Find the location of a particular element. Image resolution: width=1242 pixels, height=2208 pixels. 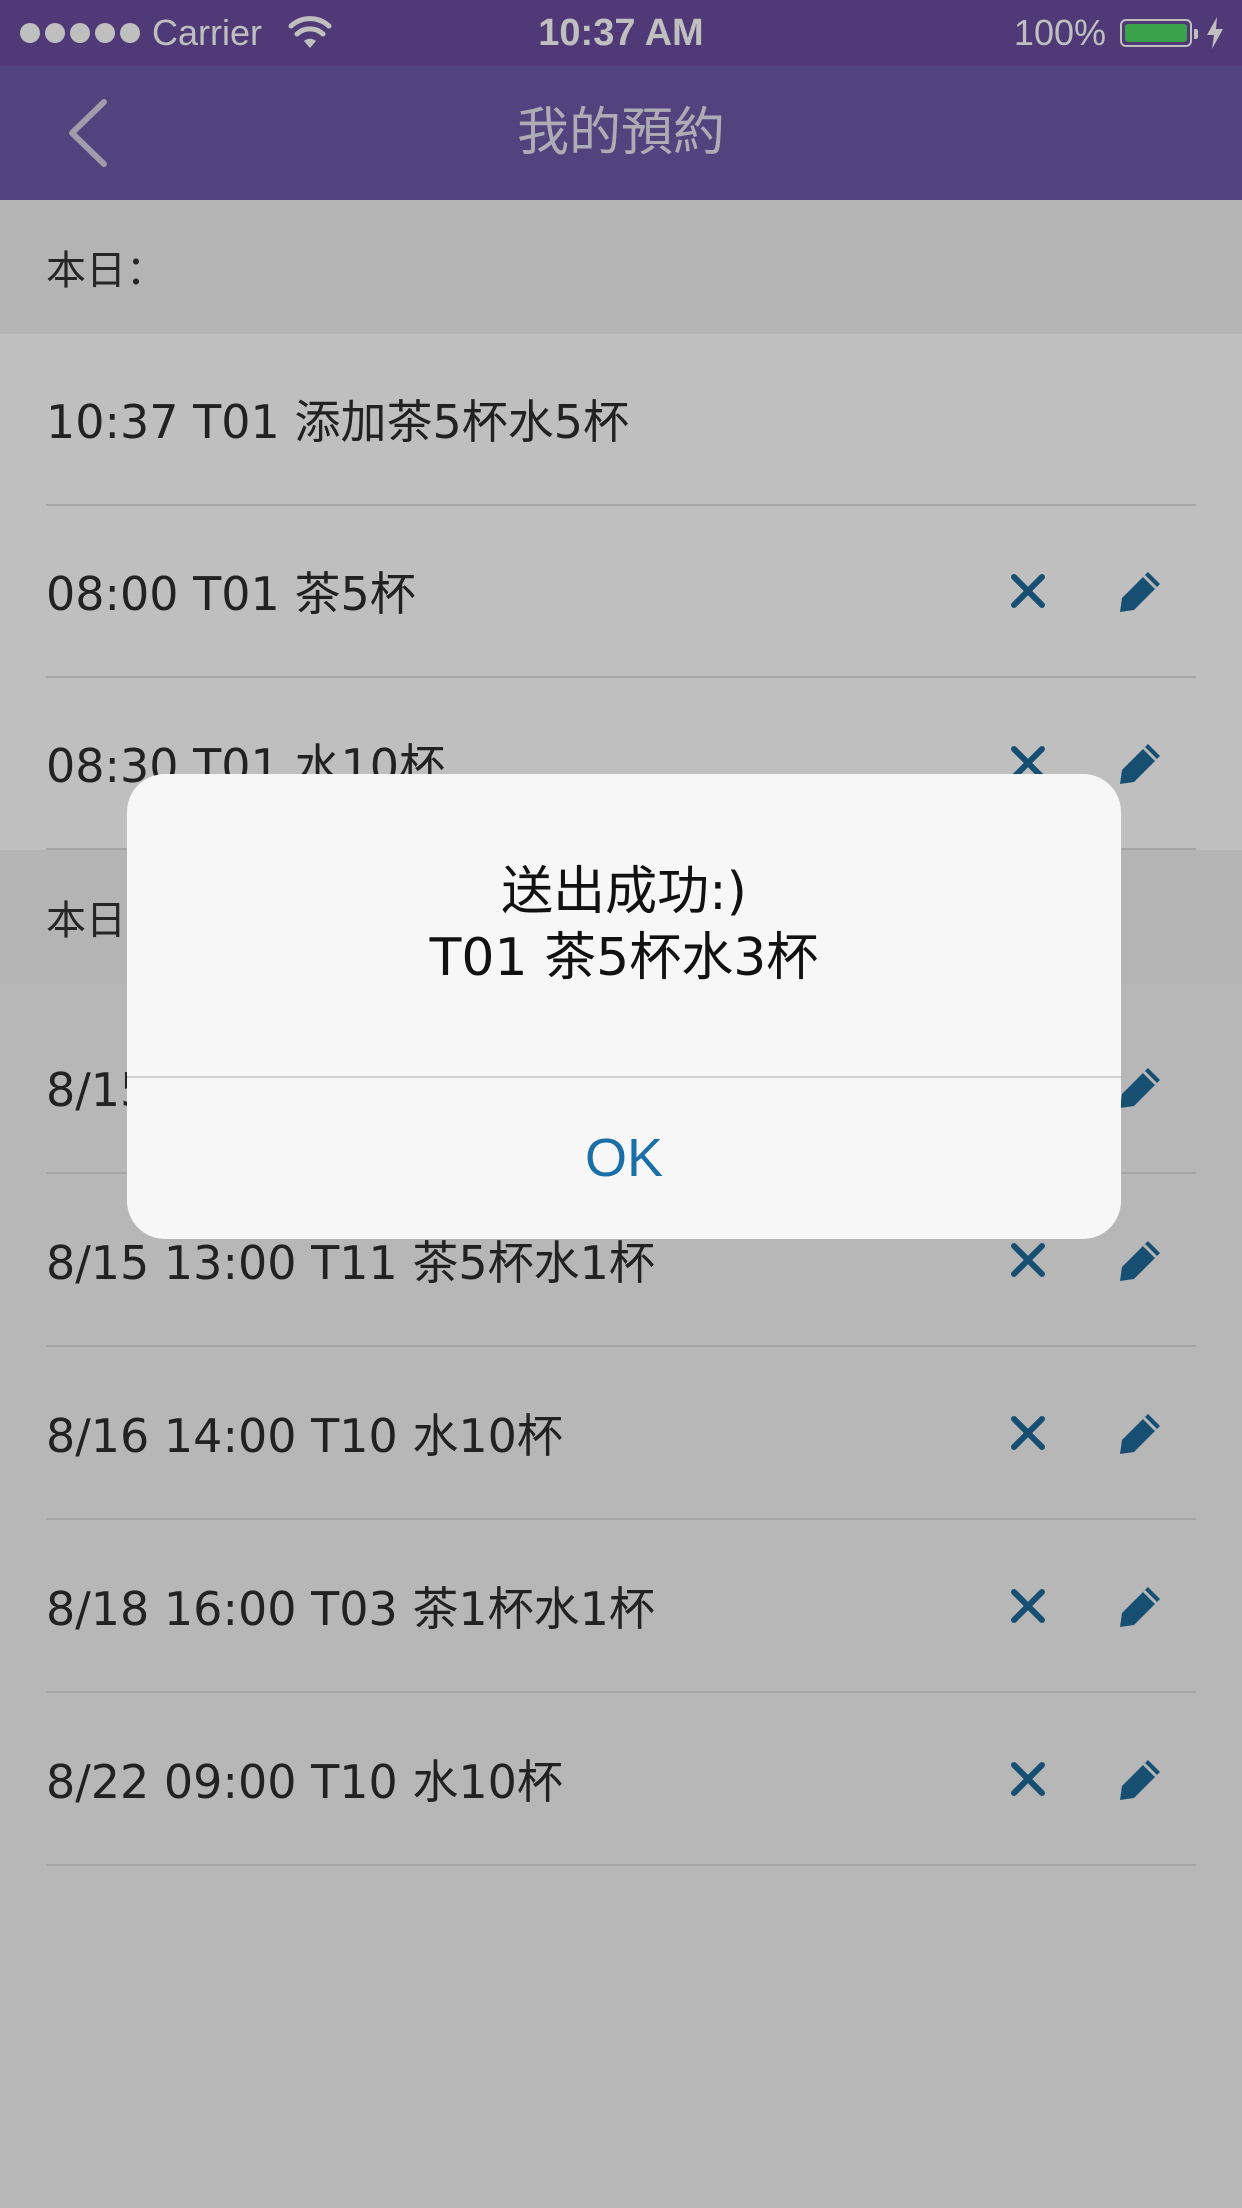

alert-line-2: T01 茶5杯水3杯 is located at coordinates (624, 958).